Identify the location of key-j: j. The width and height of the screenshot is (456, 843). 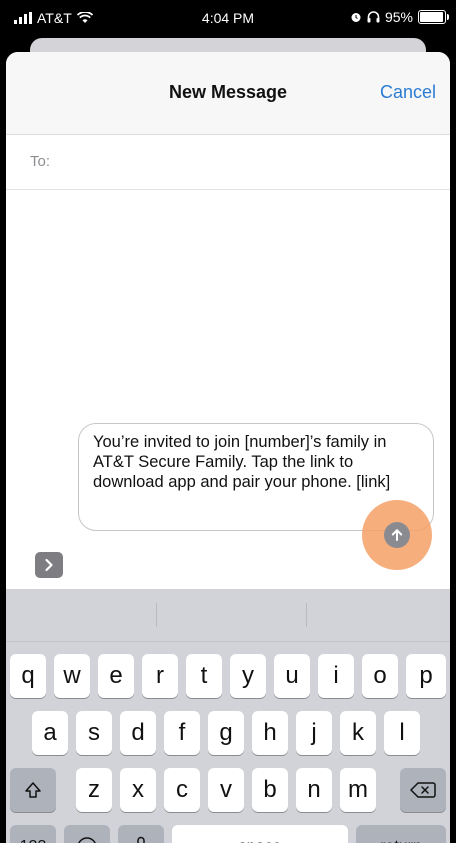
(314, 733).